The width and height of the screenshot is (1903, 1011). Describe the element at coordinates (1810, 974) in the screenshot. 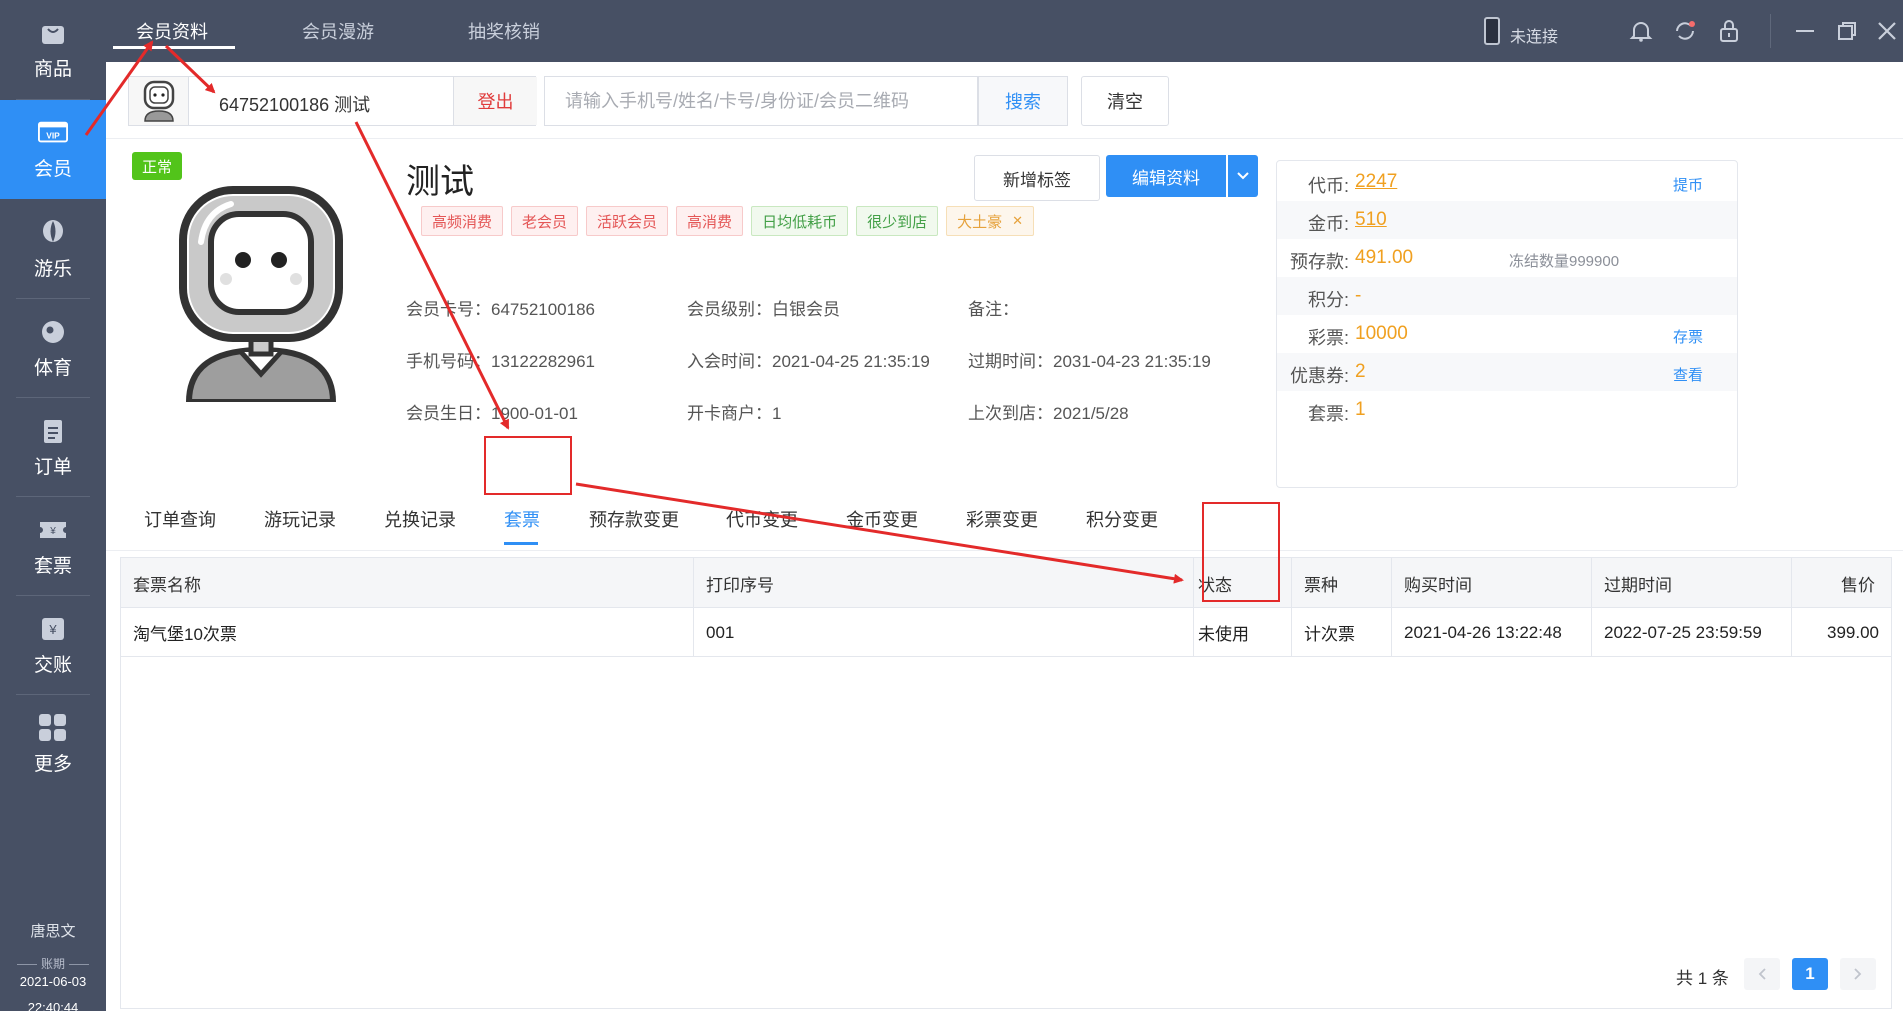

I see `page-button: 1` at that location.